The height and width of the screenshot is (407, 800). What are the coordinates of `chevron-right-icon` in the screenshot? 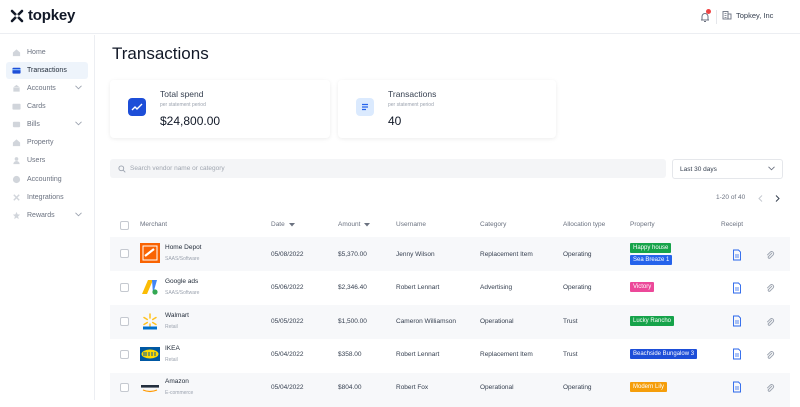 It's located at (777, 198).